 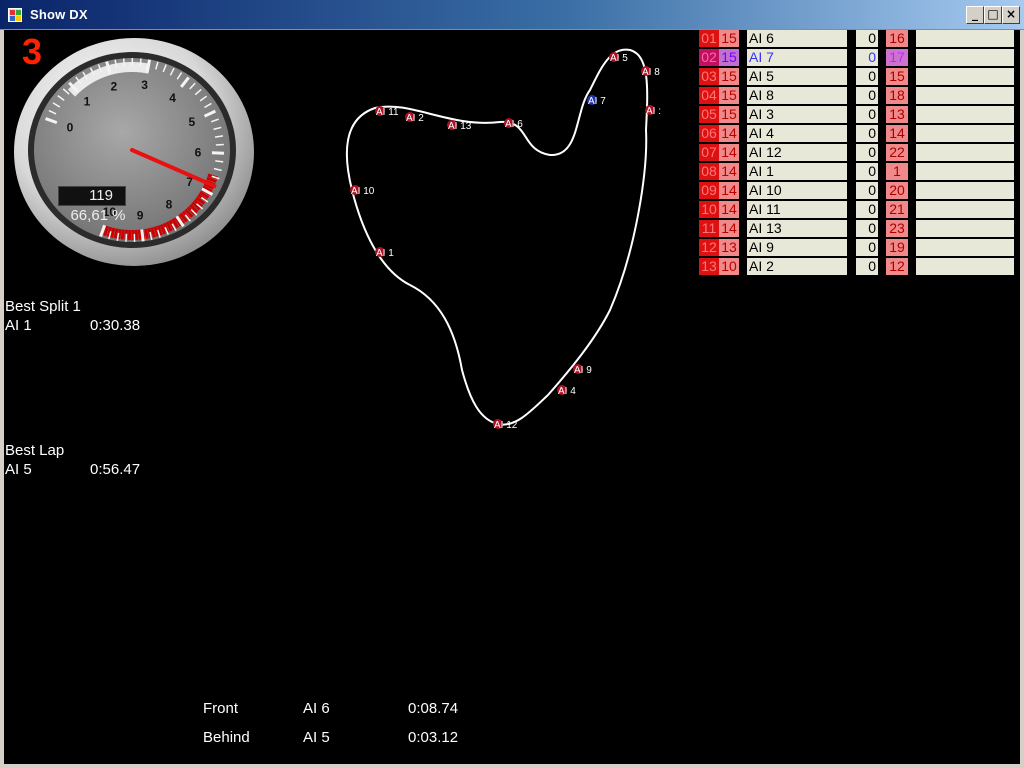 I want to click on car-number-cell: 23, so click(x=897, y=228).